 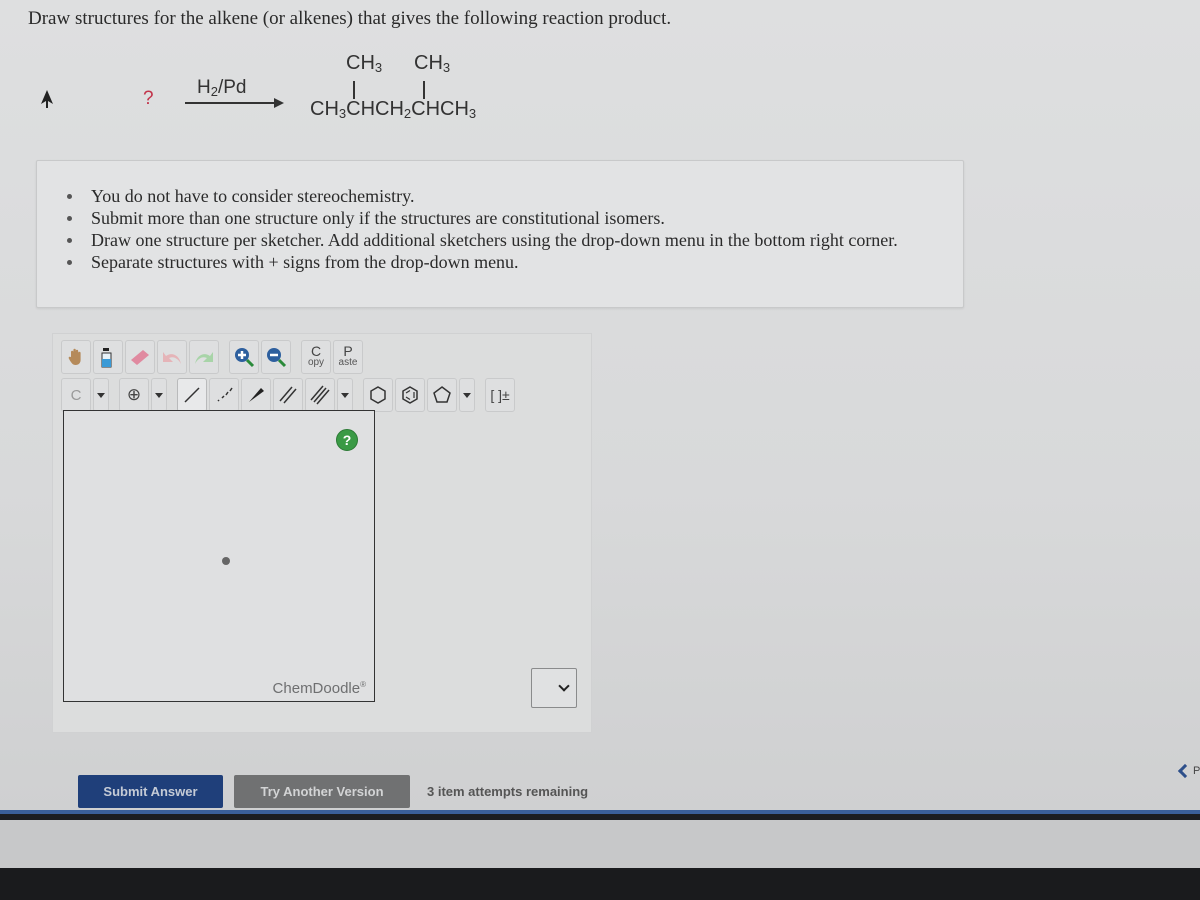 What do you see at coordinates (47, 99) in the screenshot?
I see `mouse-cursor-icon` at bounding box center [47, 99].